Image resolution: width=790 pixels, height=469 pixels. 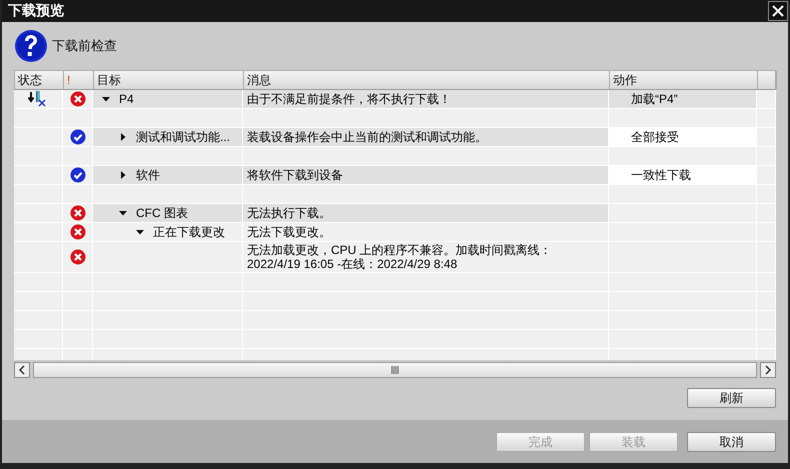 I want to click on action-dropdown: 一致性下载, so click(x=682, y=175).